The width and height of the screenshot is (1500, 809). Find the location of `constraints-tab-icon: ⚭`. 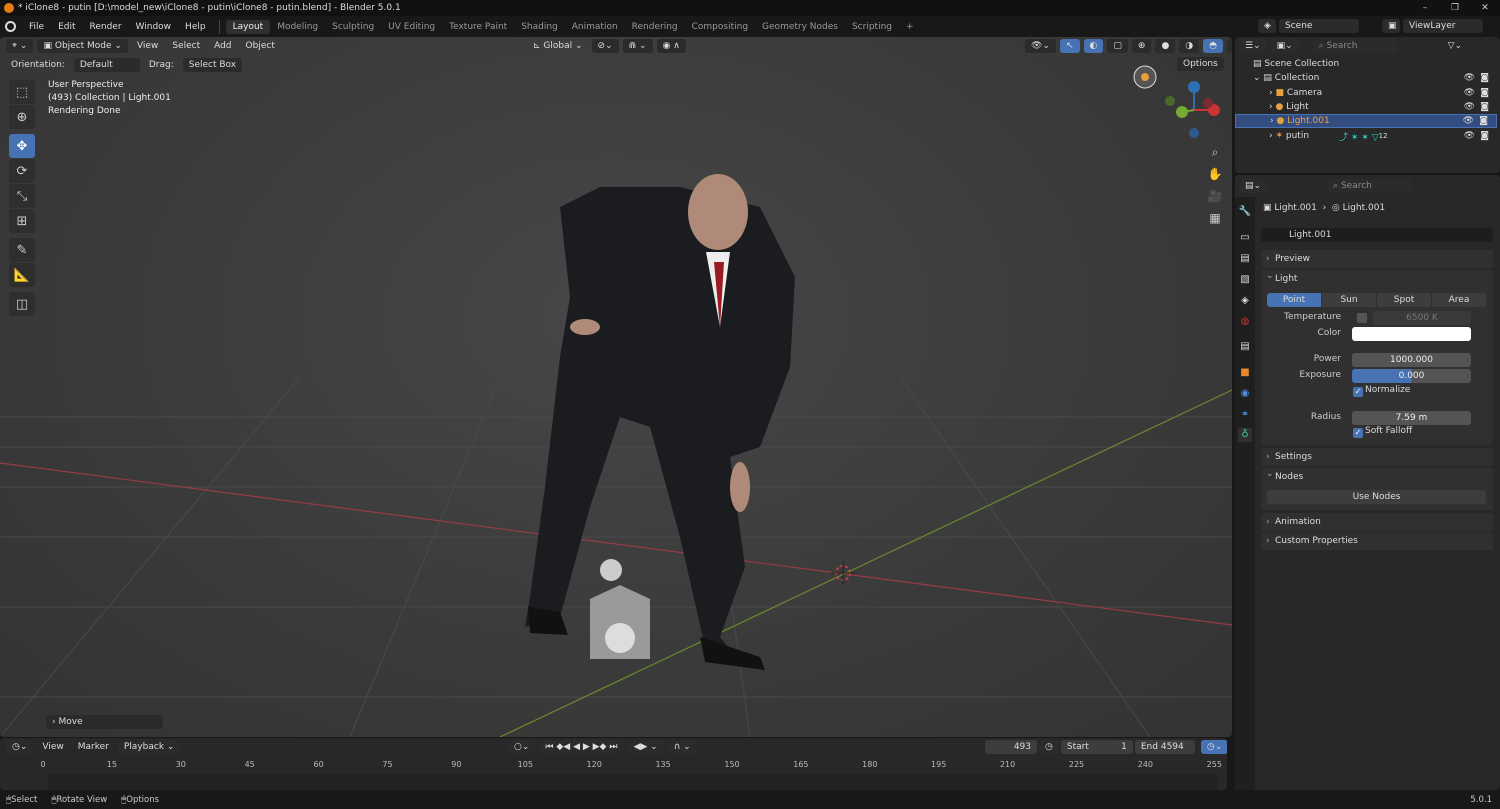

constraints-tab-icon: ⚭ is located at coordinates (1245, 415).